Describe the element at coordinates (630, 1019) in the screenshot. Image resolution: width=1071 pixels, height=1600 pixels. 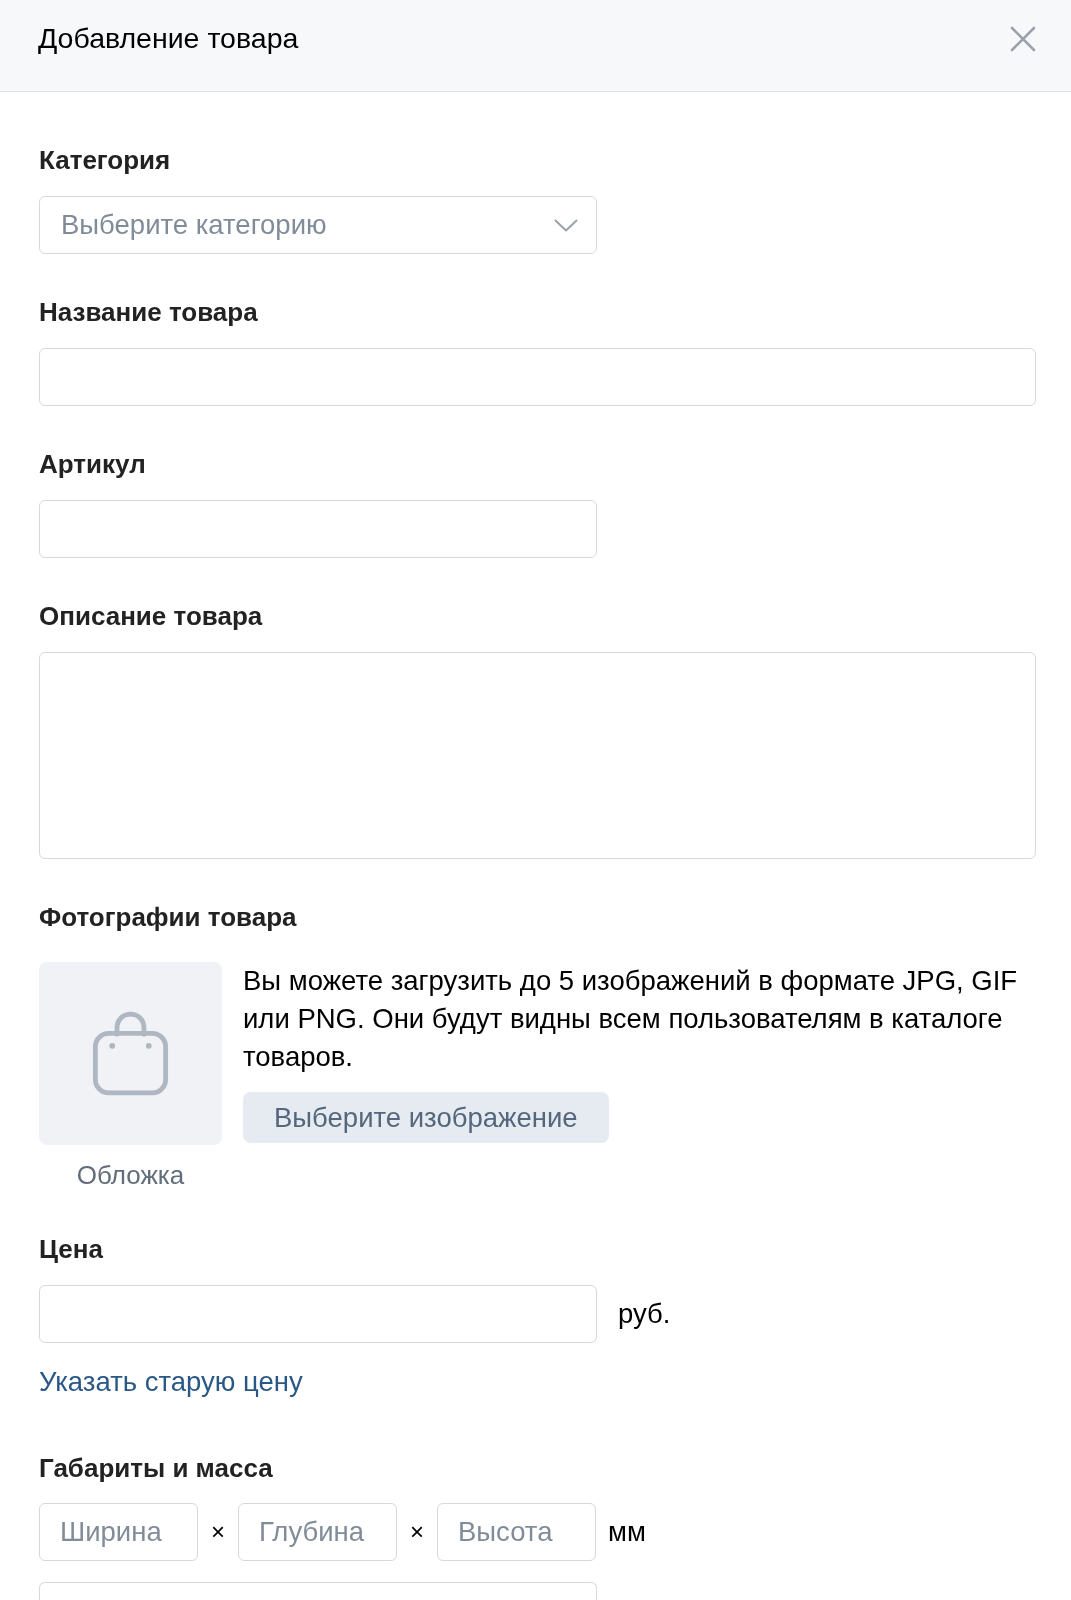
I see `upload-hint: Вы можете загрузить до 5 изображений в формате JPG, GIF или PNG. Они будут видны всем пользователям в каталоге товаров.` at that location.